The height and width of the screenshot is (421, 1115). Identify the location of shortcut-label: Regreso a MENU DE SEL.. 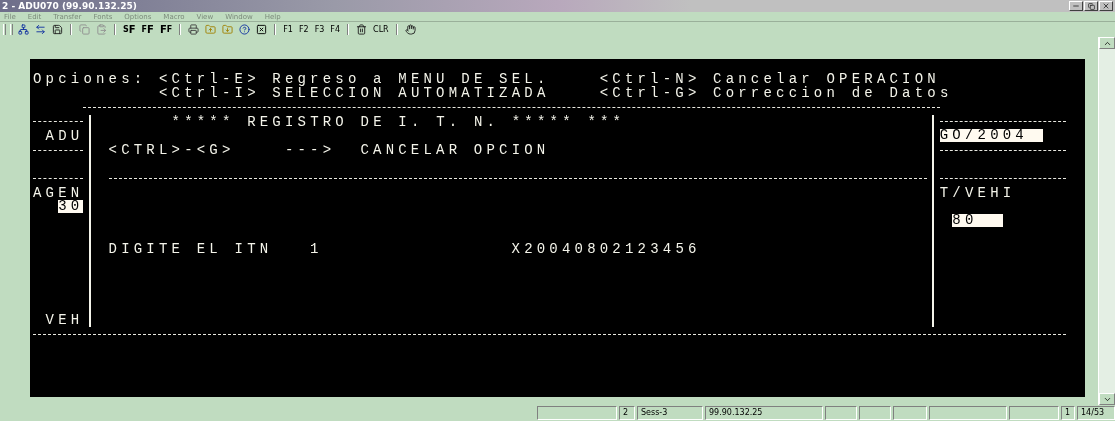
(411, 79).